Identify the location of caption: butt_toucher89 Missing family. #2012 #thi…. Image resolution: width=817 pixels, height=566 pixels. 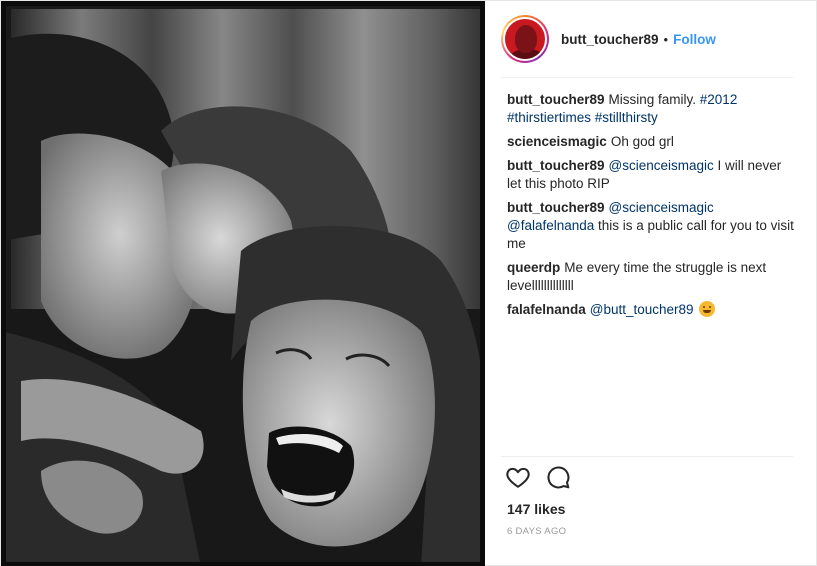
(652, 109).